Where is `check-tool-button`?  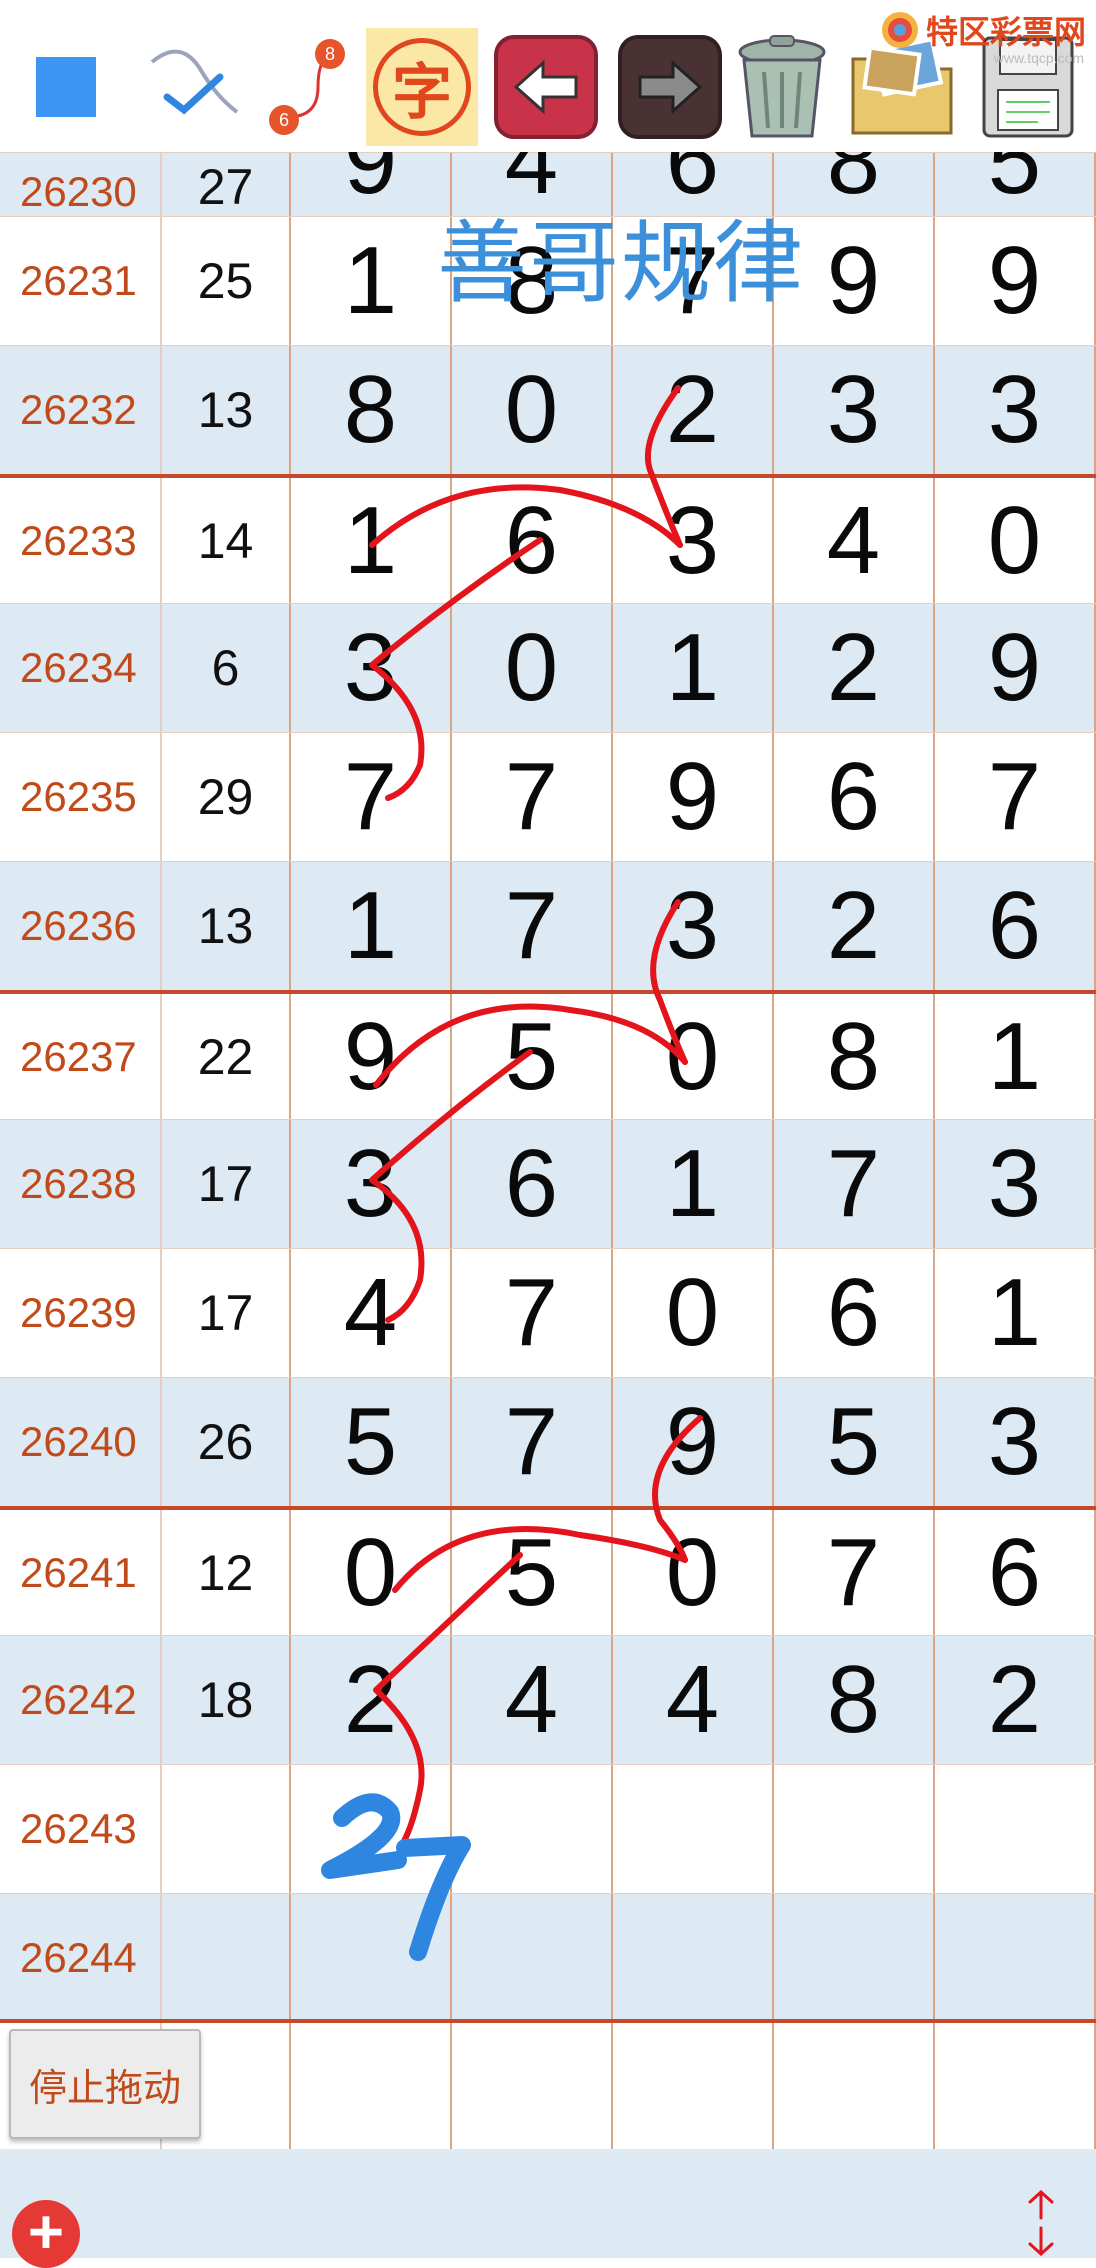
check-tool-button is located at coordinates (192, 87).